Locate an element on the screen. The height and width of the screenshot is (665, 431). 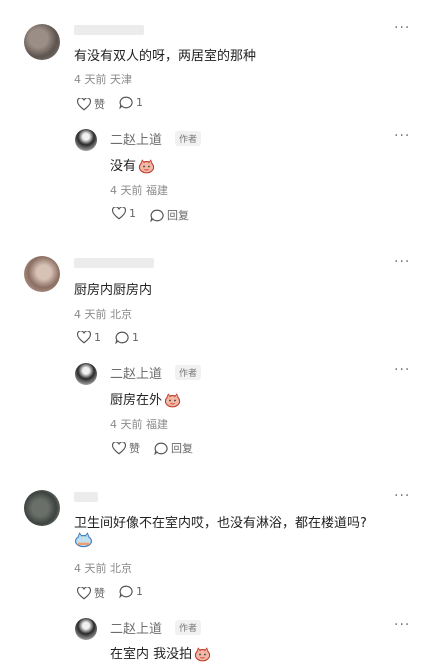
comment-location: 天津 is located at coordinates (121, 79).